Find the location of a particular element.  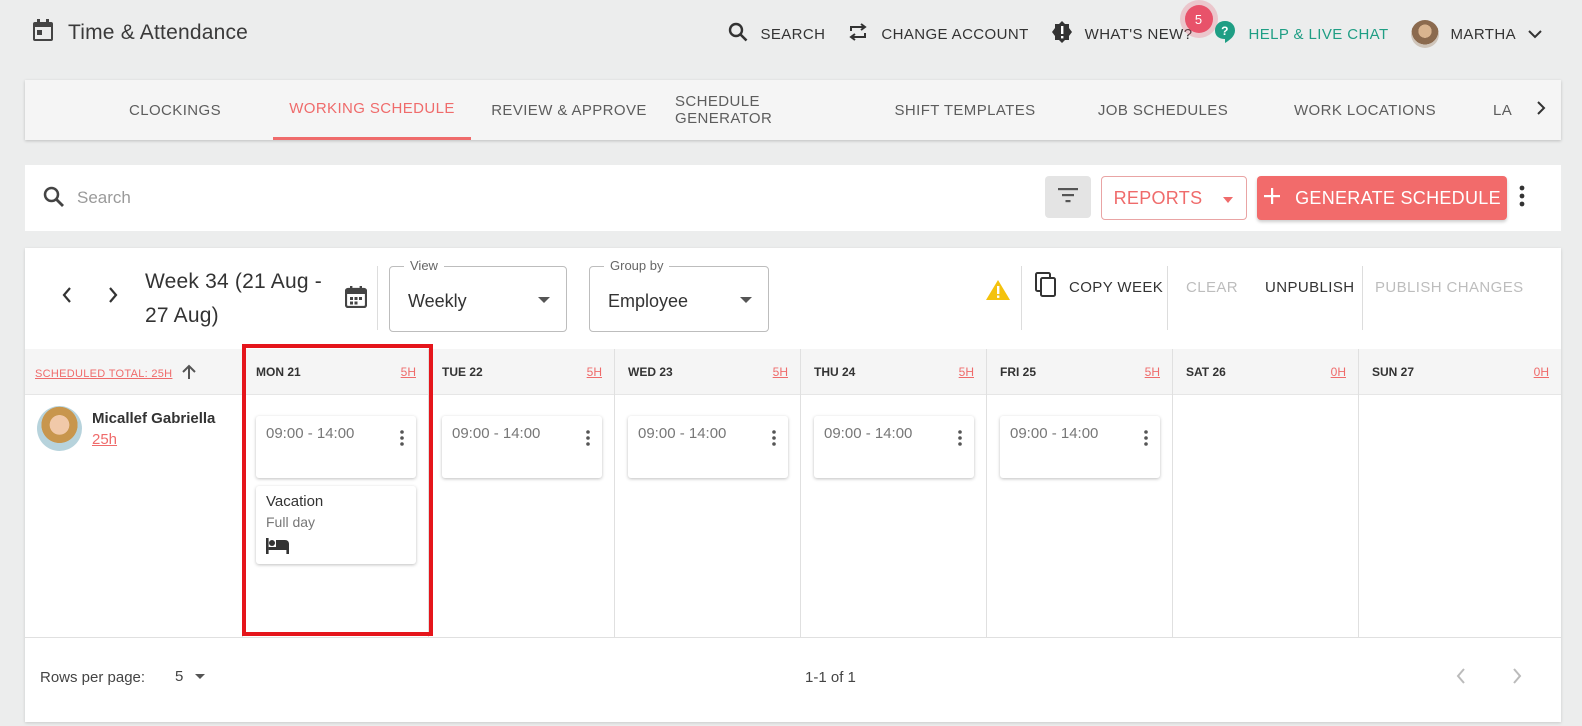

help-icon: ? is located at coordinates (1225, 34).